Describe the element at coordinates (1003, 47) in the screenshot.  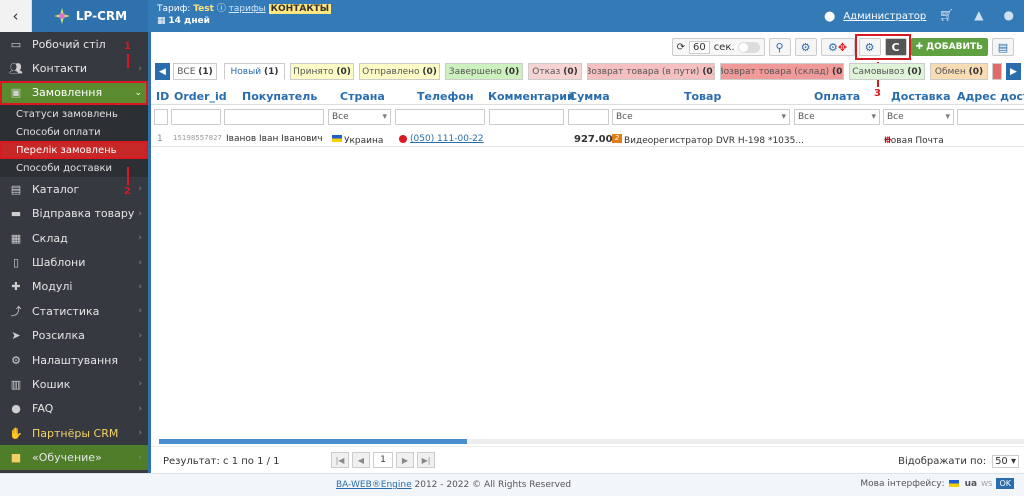
I see `export-button: ▤` at that location.